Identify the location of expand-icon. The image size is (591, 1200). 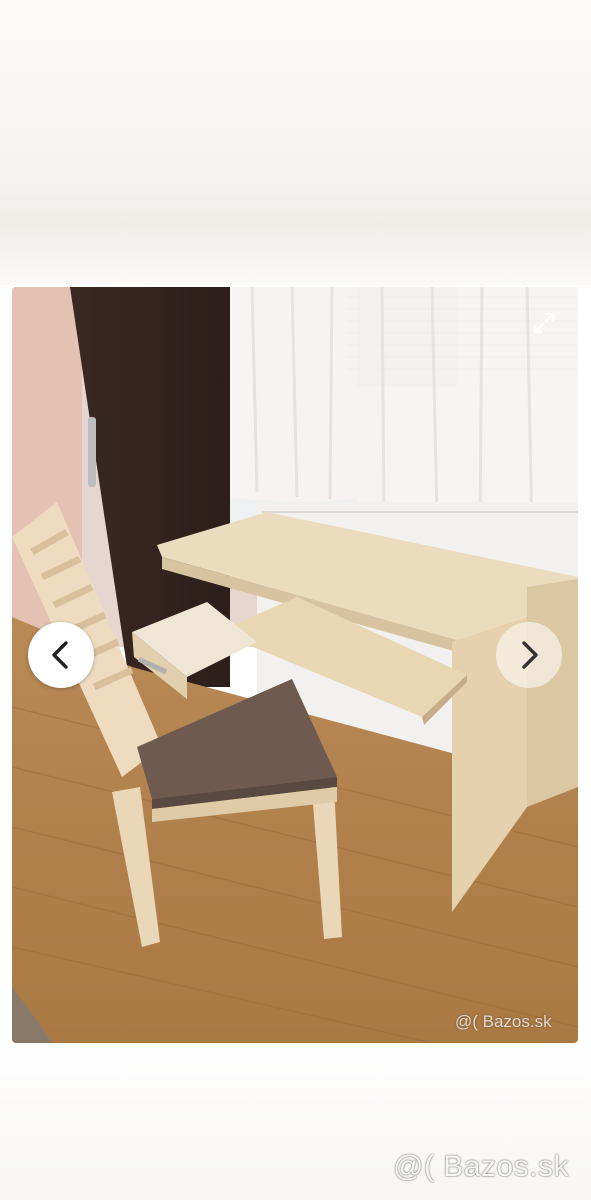
(544, 323).